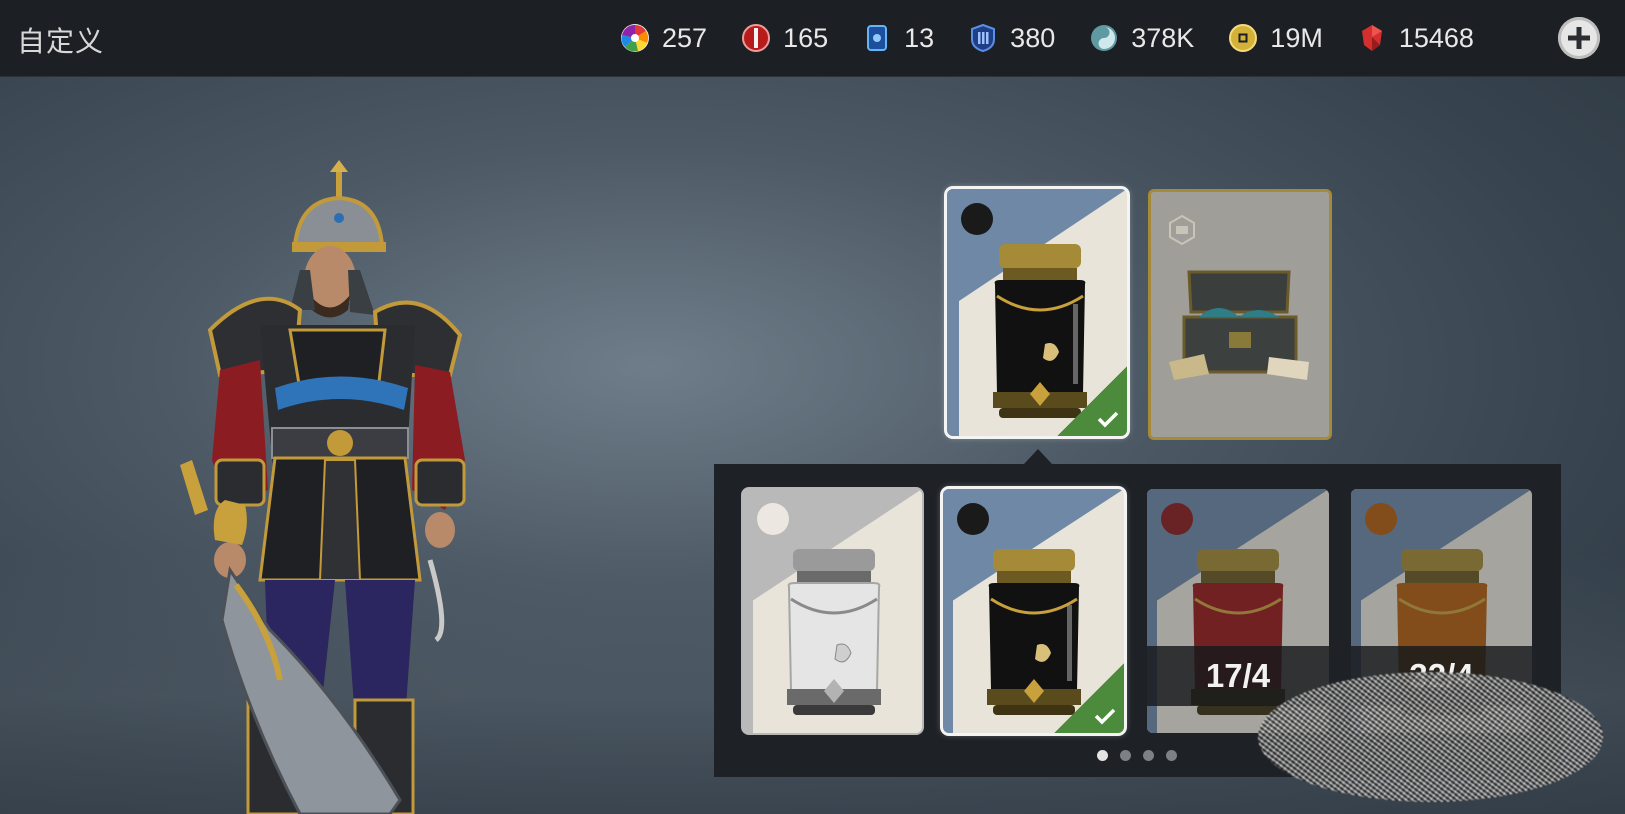 Image resolution: width=1625 pixels, height=814 pixels. Describe the element at coordinates (806, 37) in the screenshot. I see `currency-value: 165` at that location.